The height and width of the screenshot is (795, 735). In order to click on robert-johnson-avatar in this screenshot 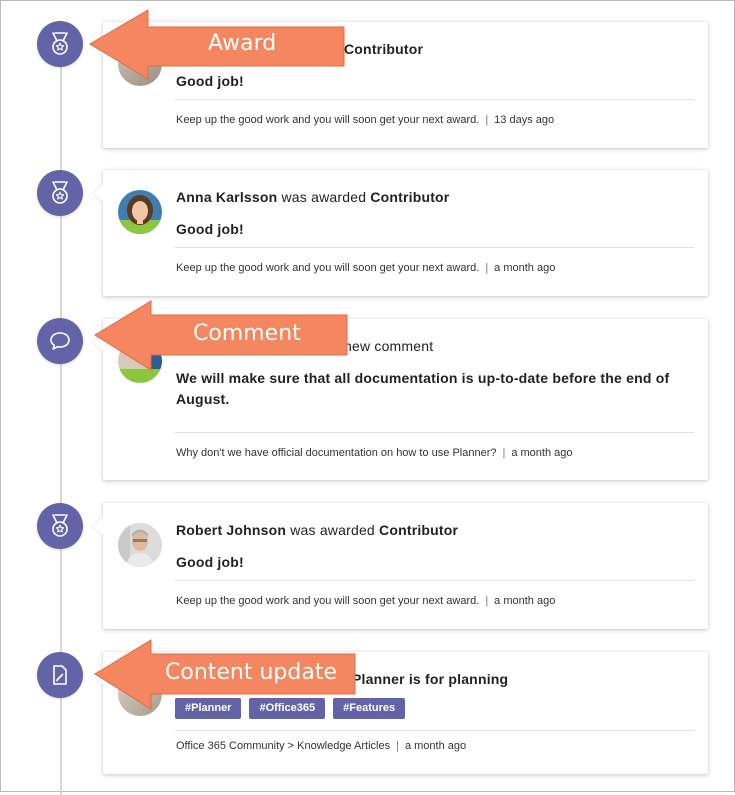, I will do `click(140, 545)`.